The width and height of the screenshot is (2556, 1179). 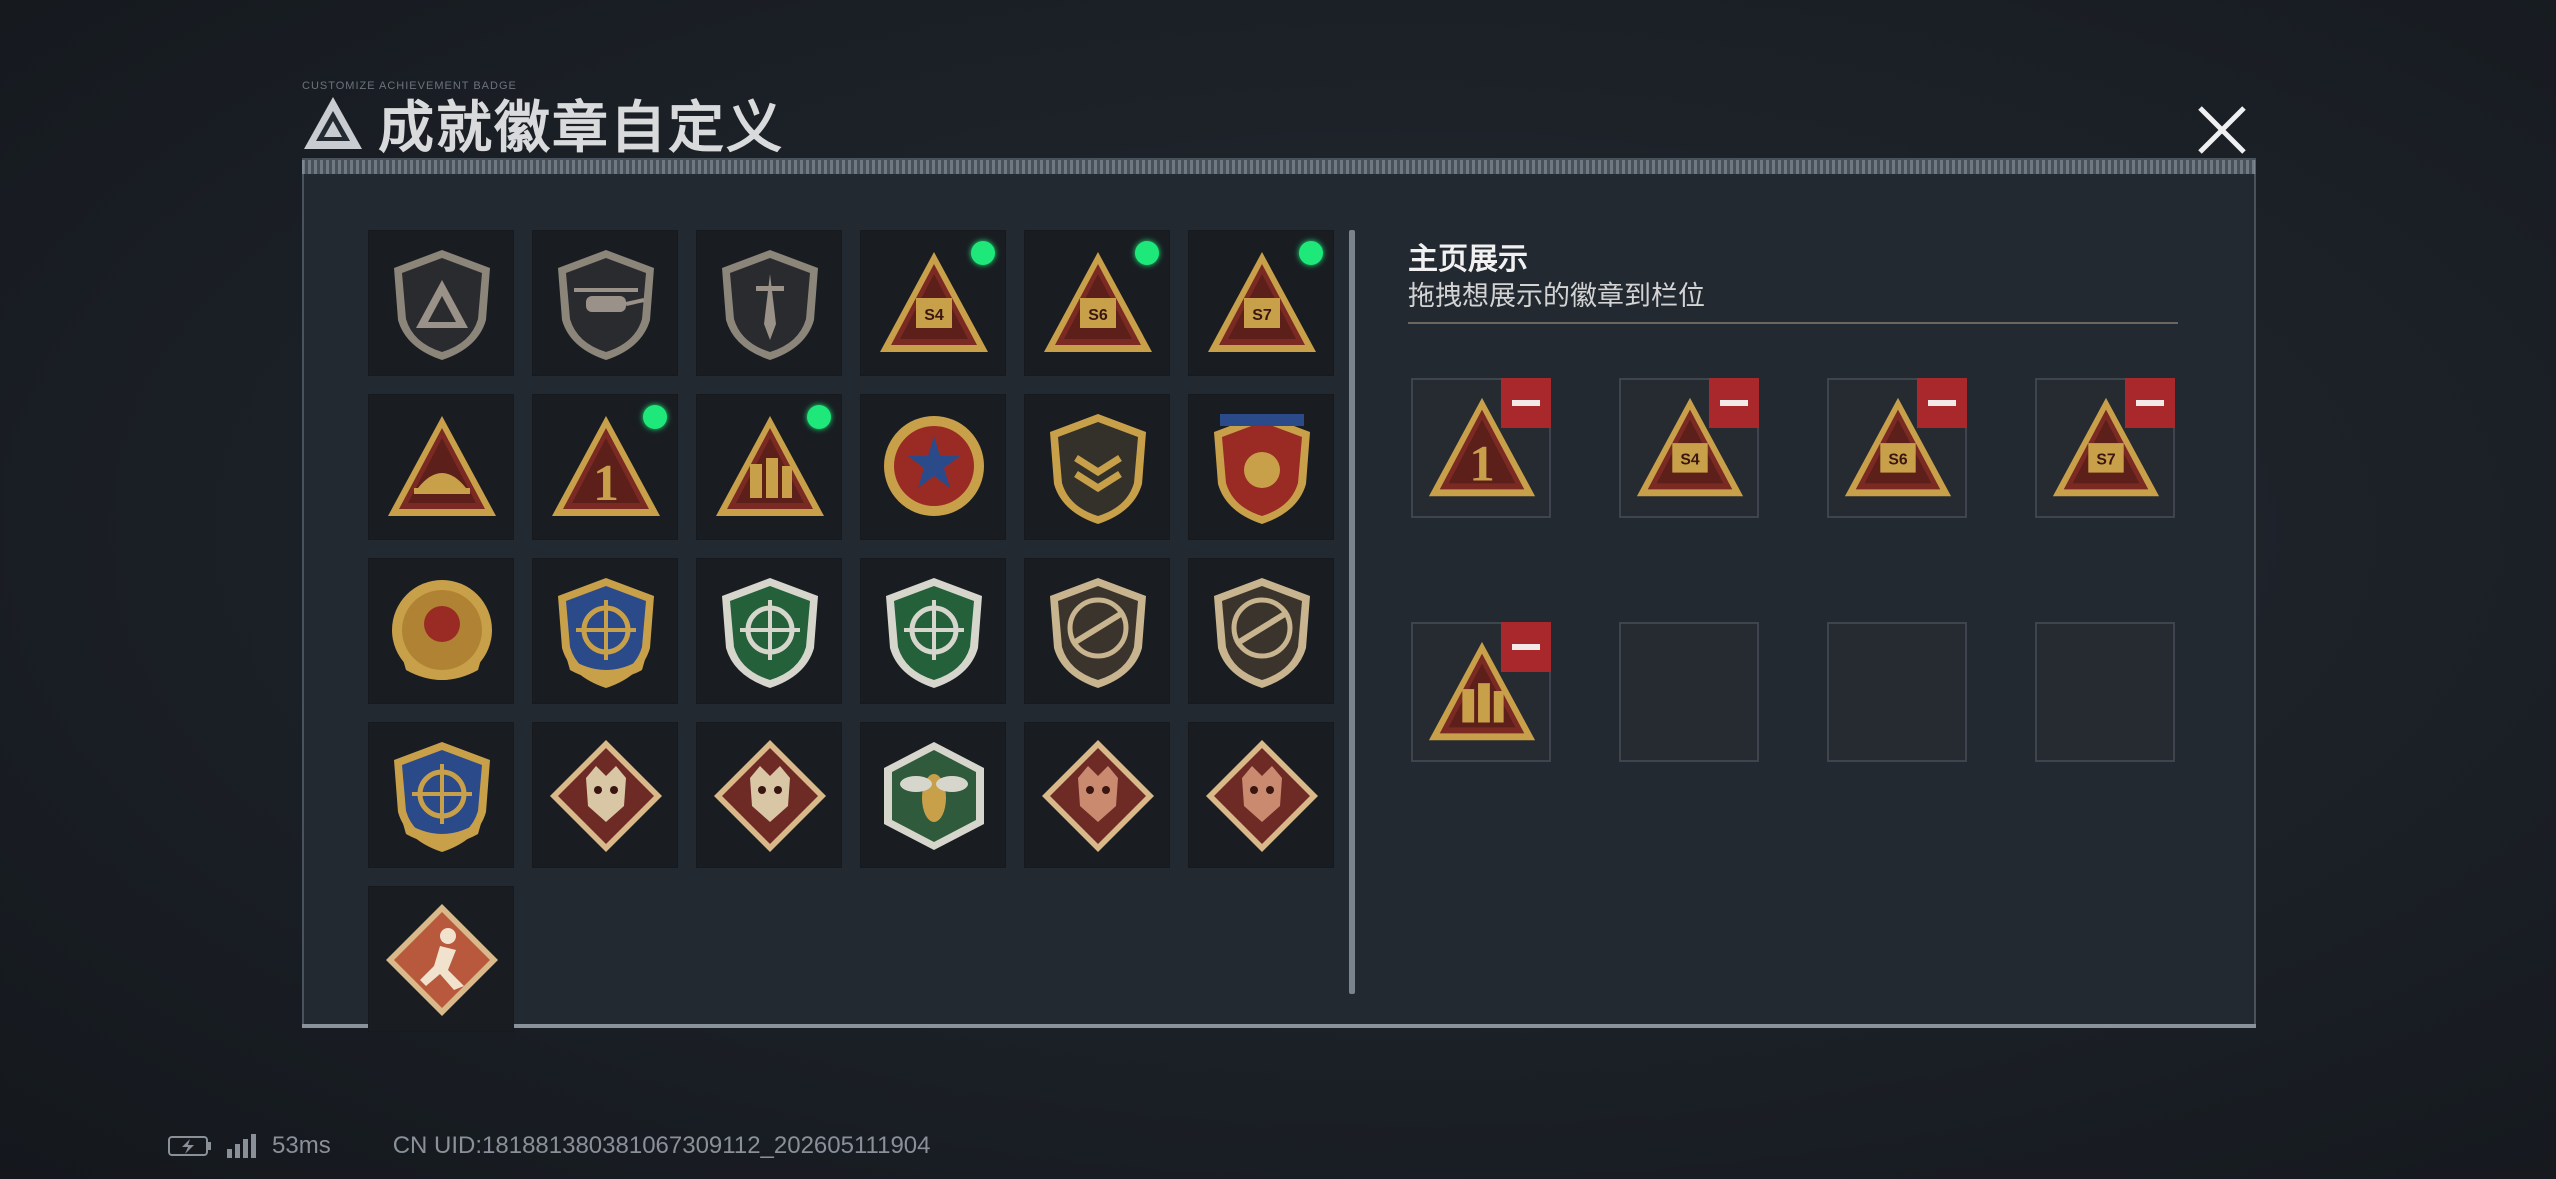 I want to click on display-slot-filled: S6, so click(x=1897, y=448).